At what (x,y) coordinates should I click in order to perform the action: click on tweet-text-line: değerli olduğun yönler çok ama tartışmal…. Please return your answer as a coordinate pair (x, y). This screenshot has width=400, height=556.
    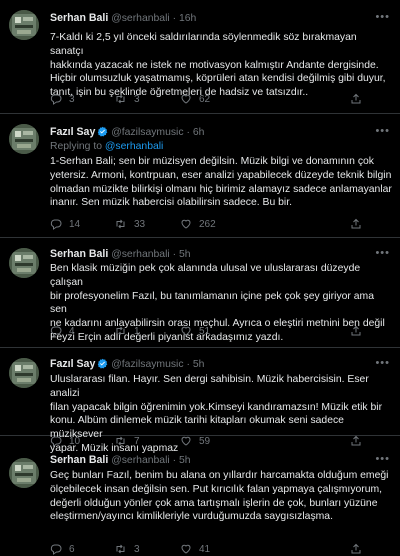
    Looking at the image, I should click on (214, 503).